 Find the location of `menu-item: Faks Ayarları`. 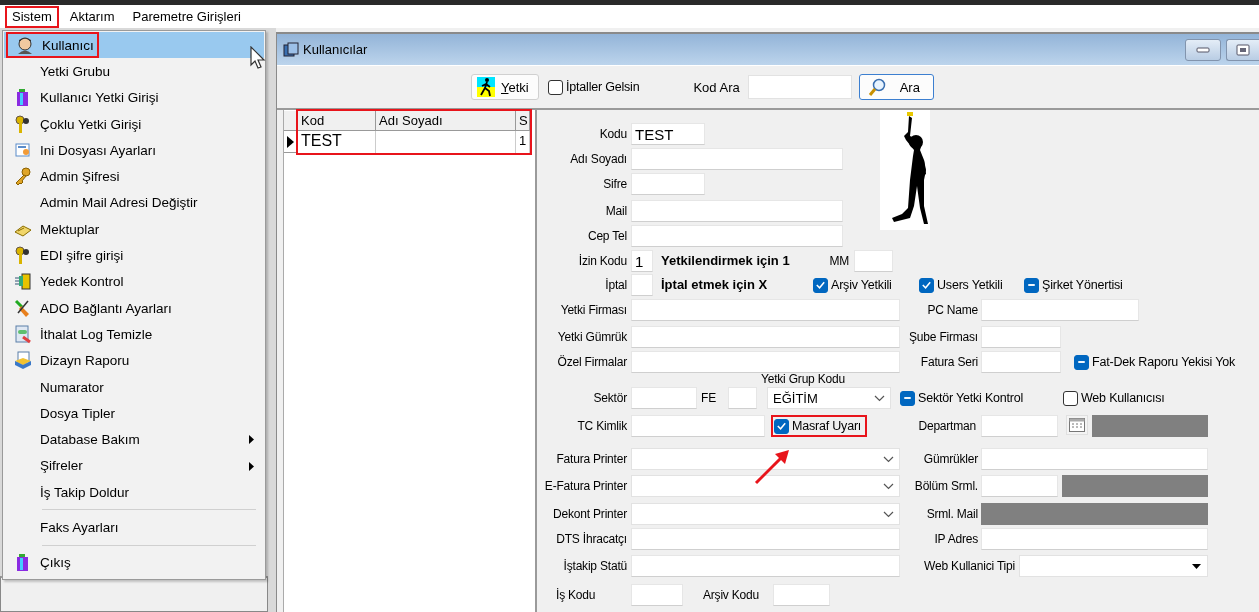

menu-item: Faks Ayarları is located at coordinates (134, 527).